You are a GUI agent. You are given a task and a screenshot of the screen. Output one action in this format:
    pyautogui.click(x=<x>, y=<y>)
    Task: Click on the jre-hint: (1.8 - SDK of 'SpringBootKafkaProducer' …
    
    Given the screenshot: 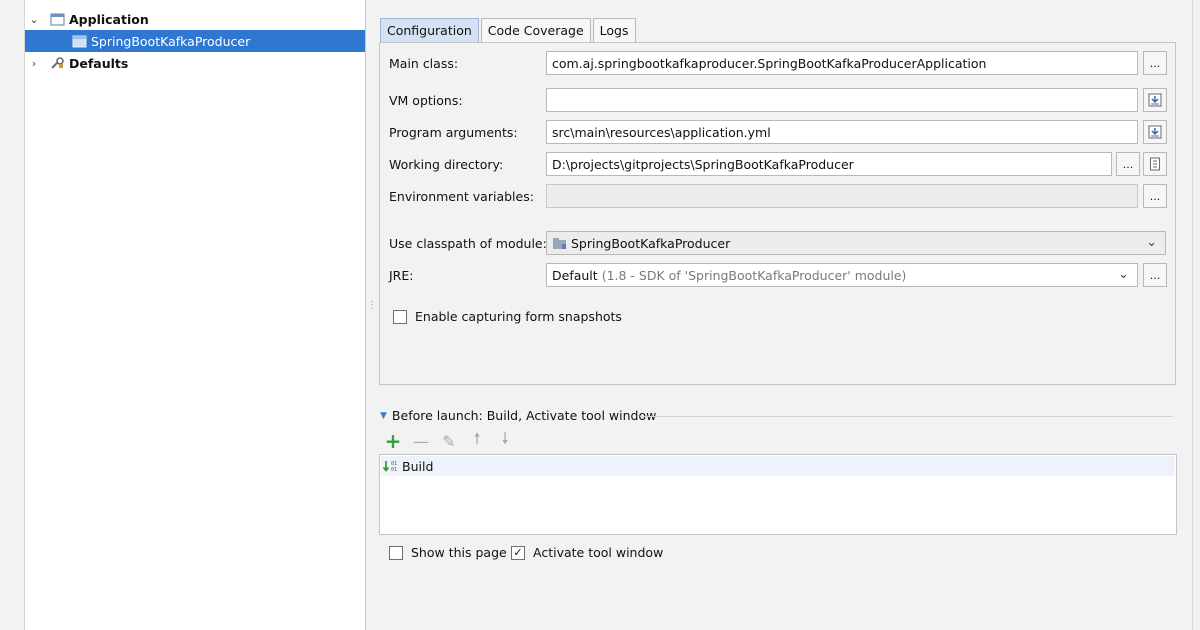 What is the action you would take?
    pyautogui.click(x=754, y=275)
    